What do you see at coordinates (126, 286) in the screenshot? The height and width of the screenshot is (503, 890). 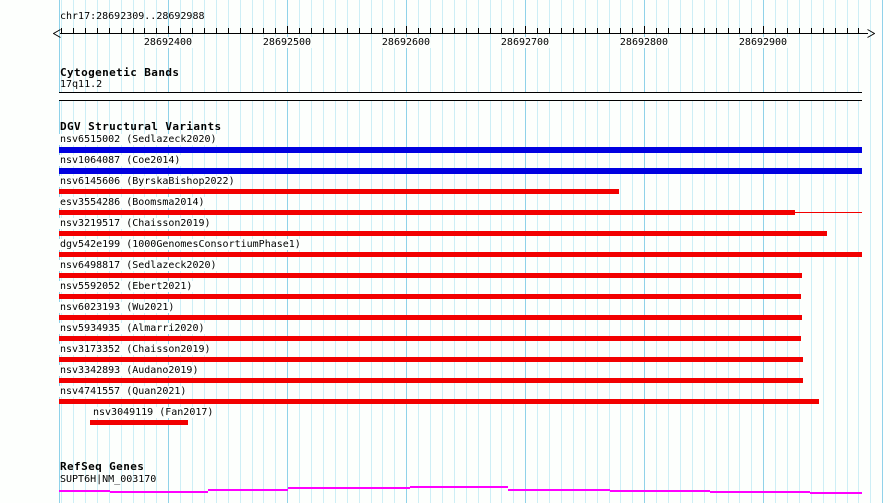 I see `variant-label: nsv5592052 (Ebert2021)` at bounding box center [126, 286].